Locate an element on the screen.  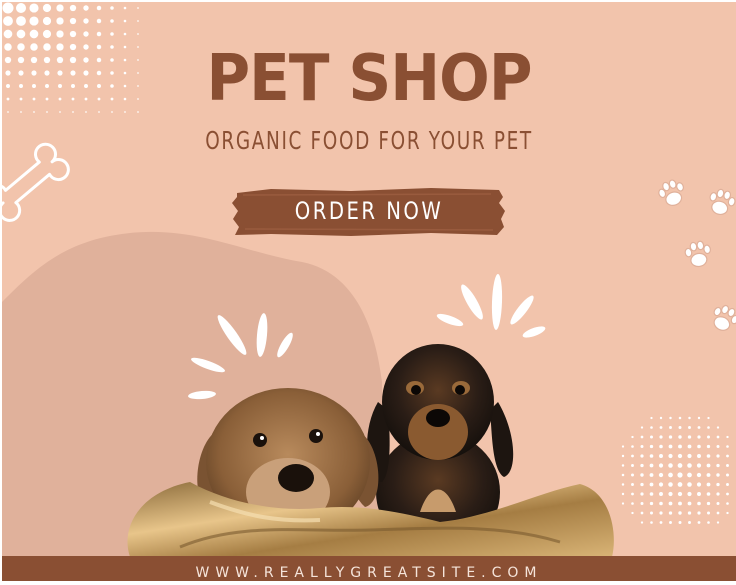
order-now-button: ORDER NOW is located at coordinates (369, 212).